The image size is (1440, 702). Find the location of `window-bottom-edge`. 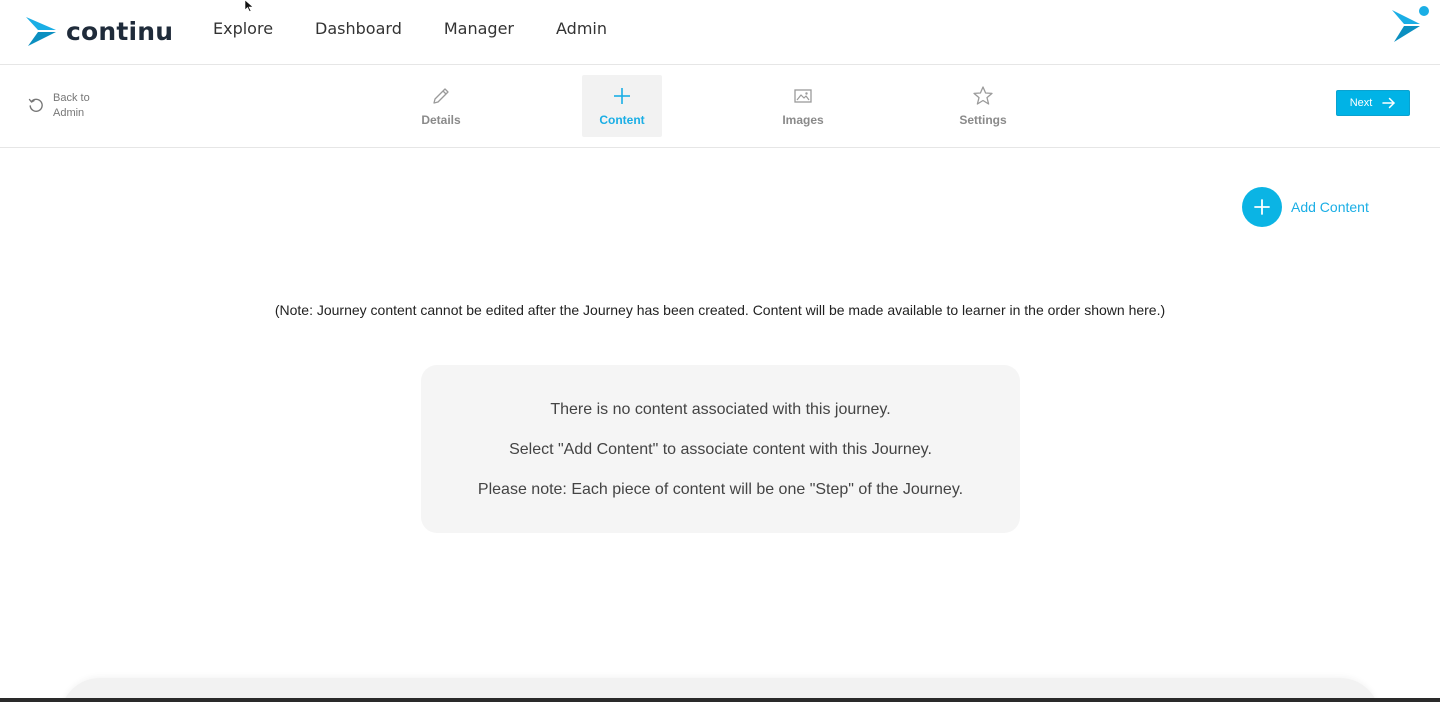

window-bottom-edge is located at coordinates (720, 700).